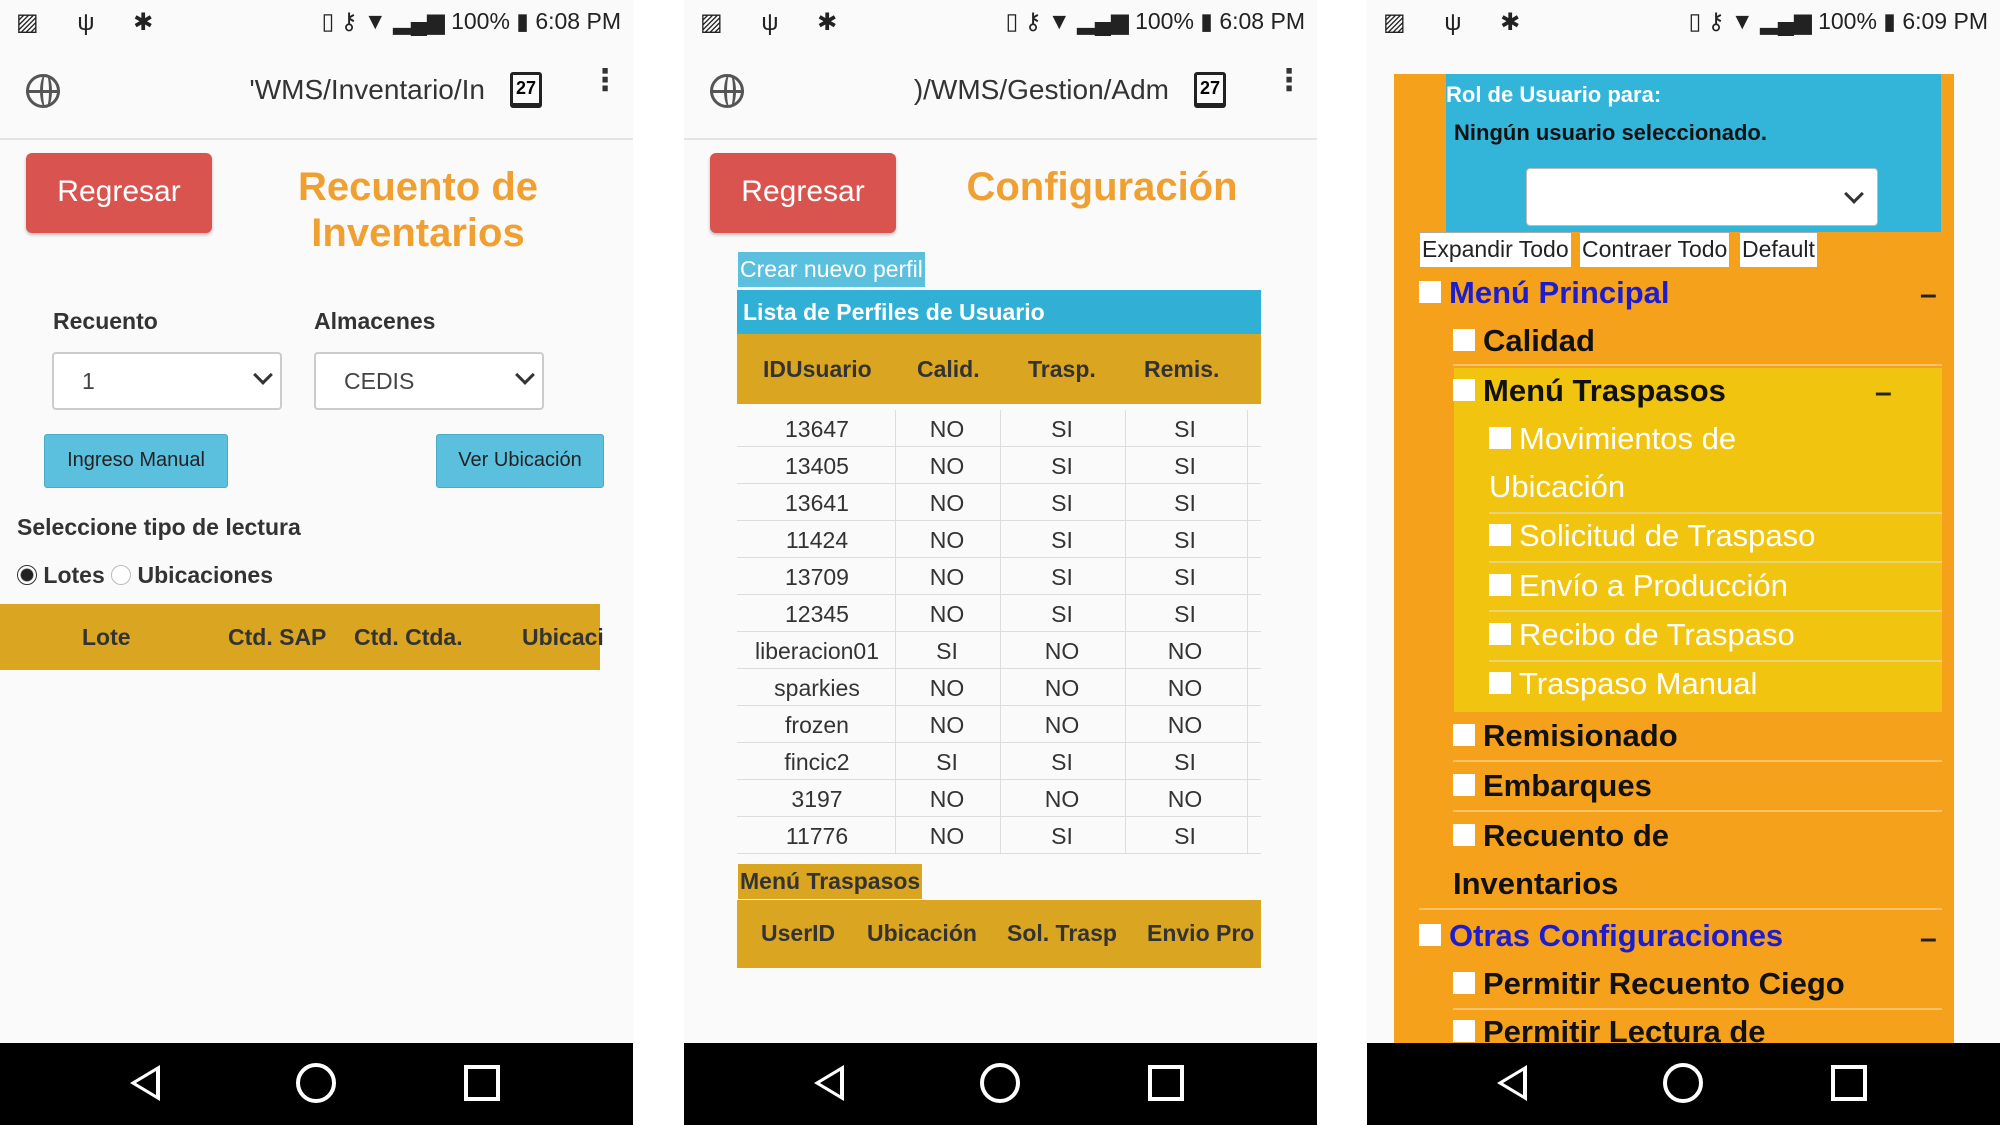  Describe the element at coordinates (1565, 736) in the screenshot. I see `tree-item-remisionado: Remisionado` at that location.